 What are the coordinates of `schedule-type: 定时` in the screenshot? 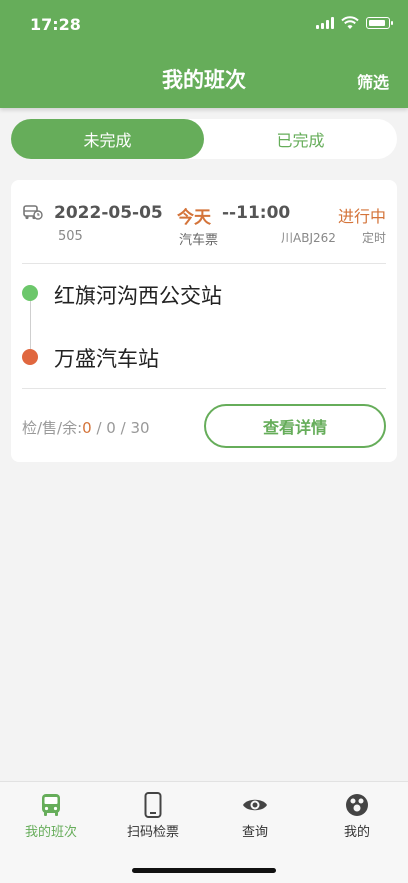 It's located at (373, 238).